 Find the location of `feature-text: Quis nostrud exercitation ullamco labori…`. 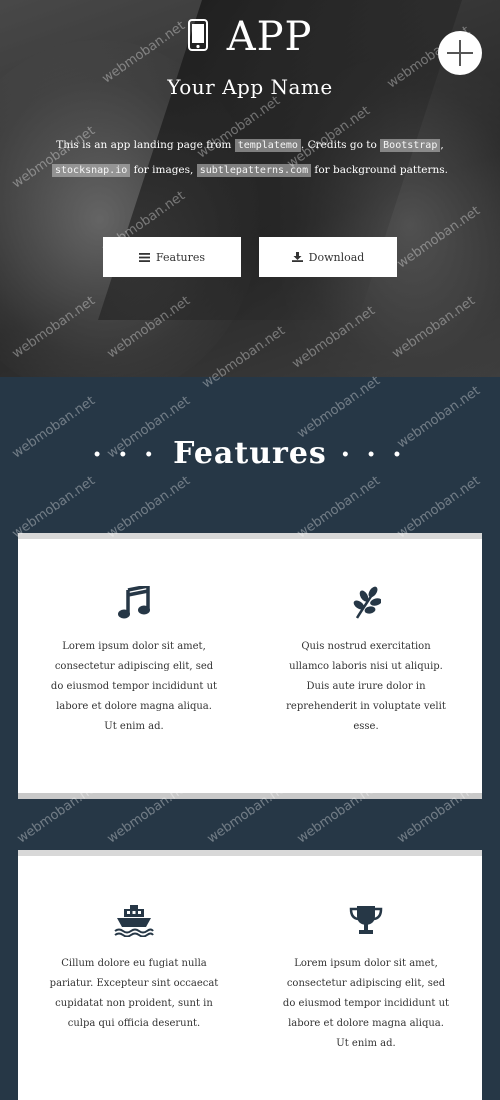

feature-text: Quis nostrud exercitation ullamco labori… is located at coordinates (366, 686).